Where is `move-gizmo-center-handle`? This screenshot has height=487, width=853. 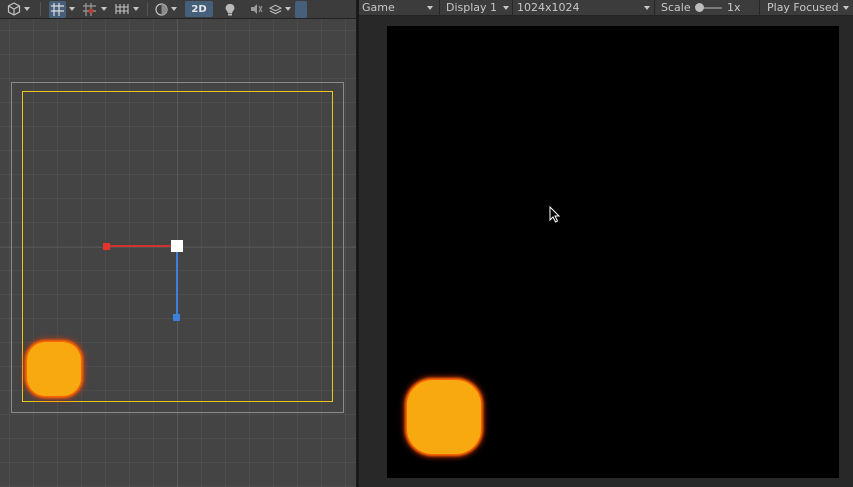 move-gizmo-center-handle is located at coordinates (177, 246).